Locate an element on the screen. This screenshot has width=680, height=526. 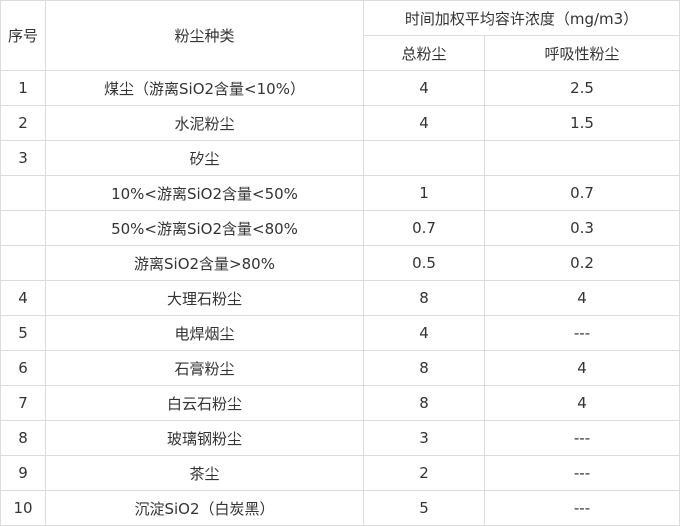
cell-total-dust: 0.7 is located at coordinates (424, 228).